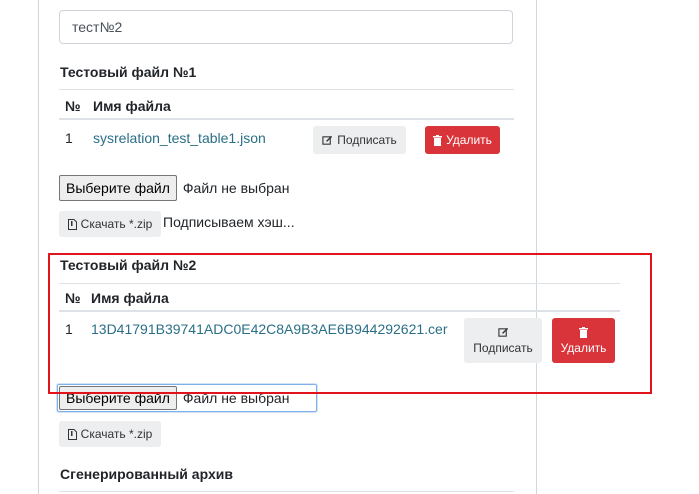 The image size is (699, 494). I want to click on file1-col-num: №, so click(73, 106).